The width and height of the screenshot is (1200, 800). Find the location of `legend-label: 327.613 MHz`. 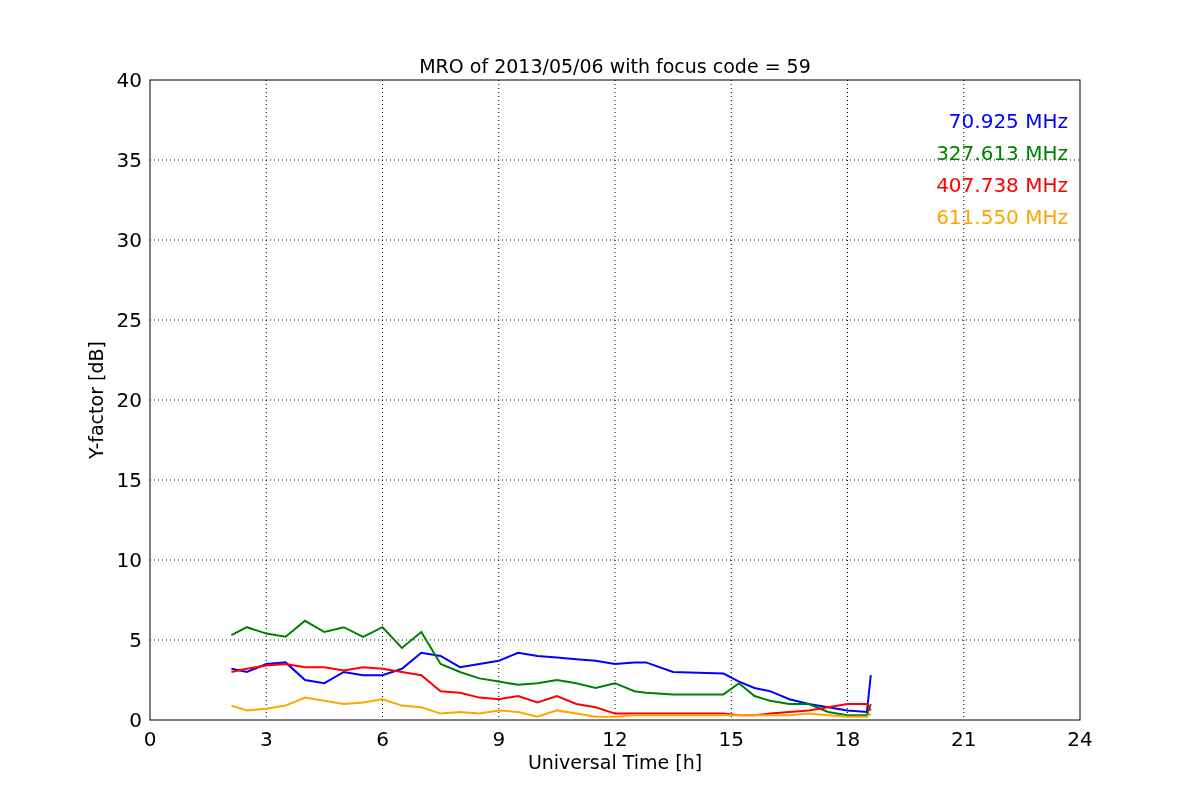

legend-label: 327.613 MHz is located at coordinates (1002, 153).